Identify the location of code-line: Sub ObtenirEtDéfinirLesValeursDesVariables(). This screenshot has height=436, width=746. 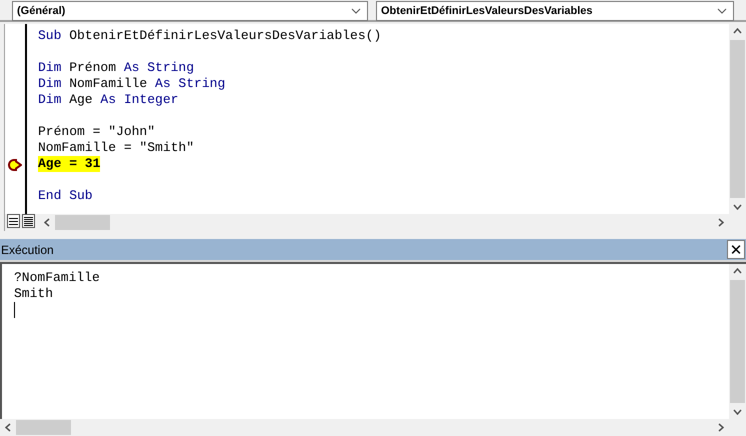
(210, 36).